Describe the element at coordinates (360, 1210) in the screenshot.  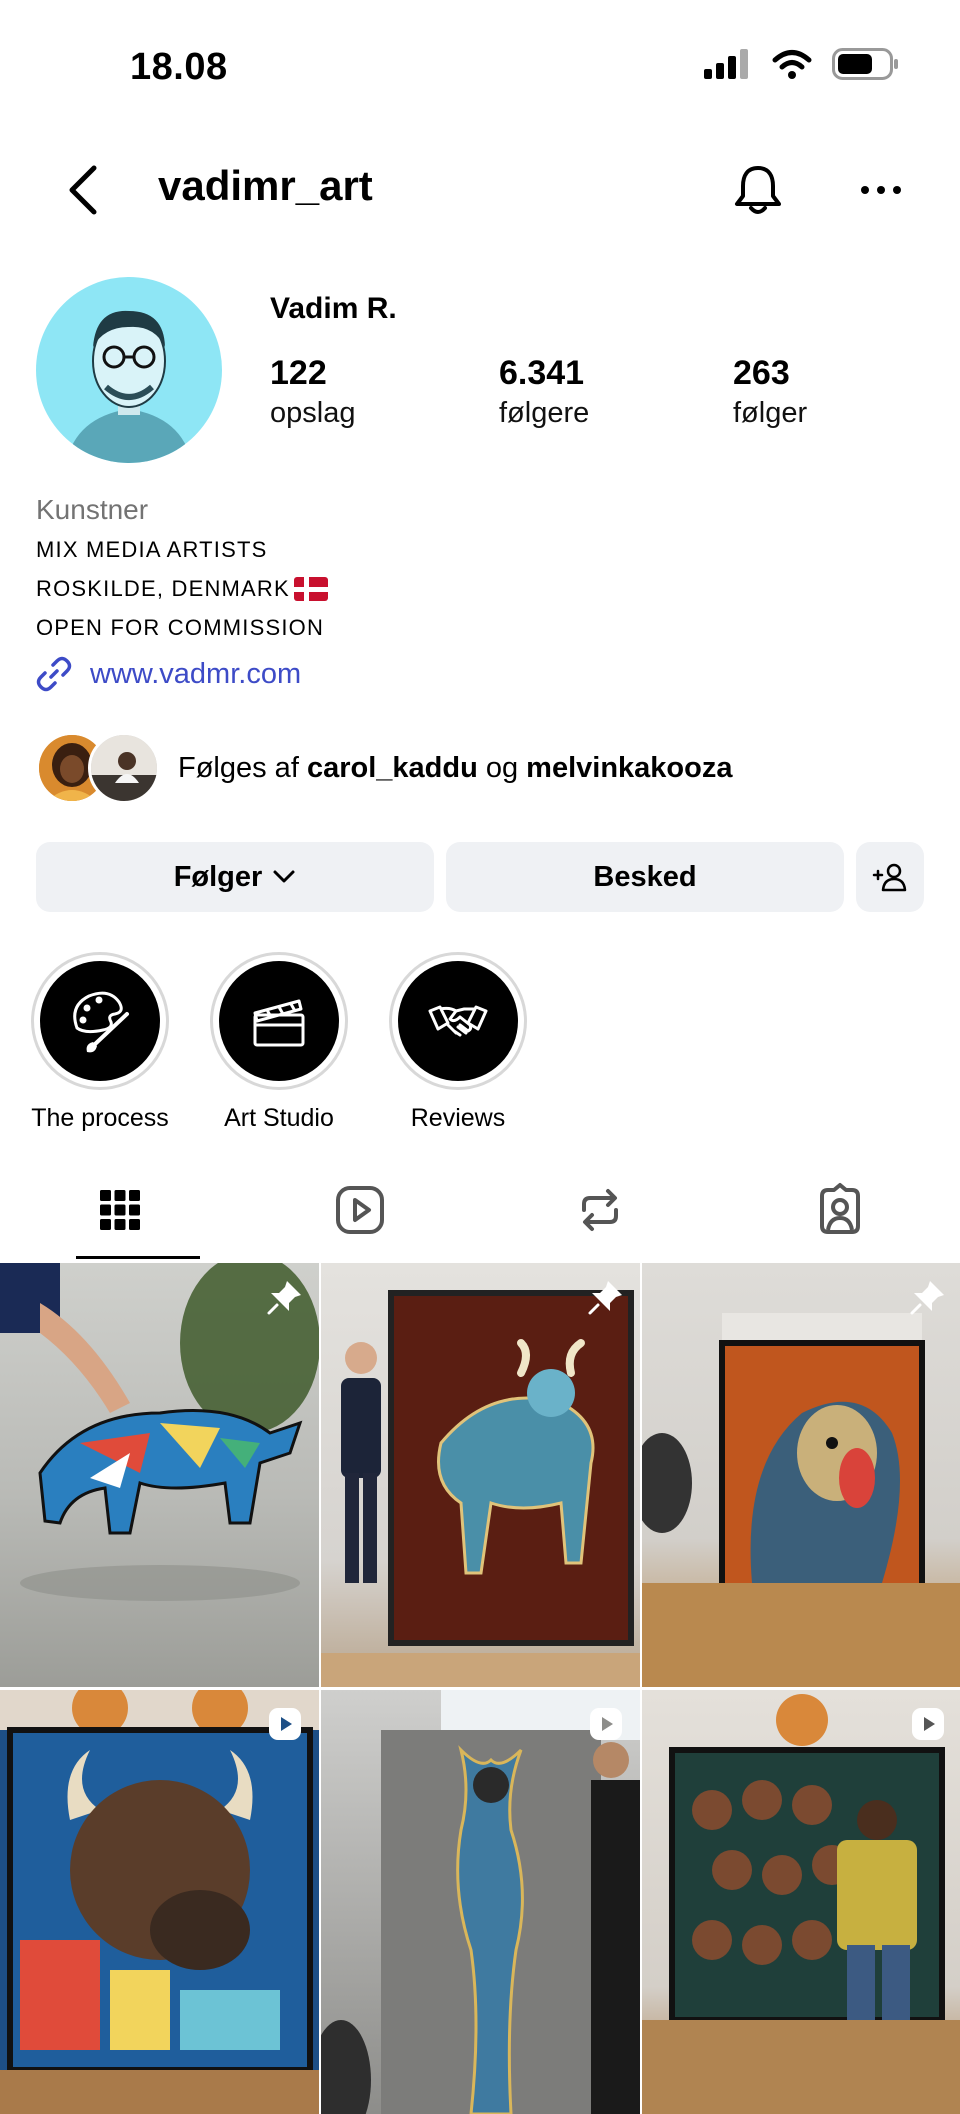
I see `tab-reels` at that location.